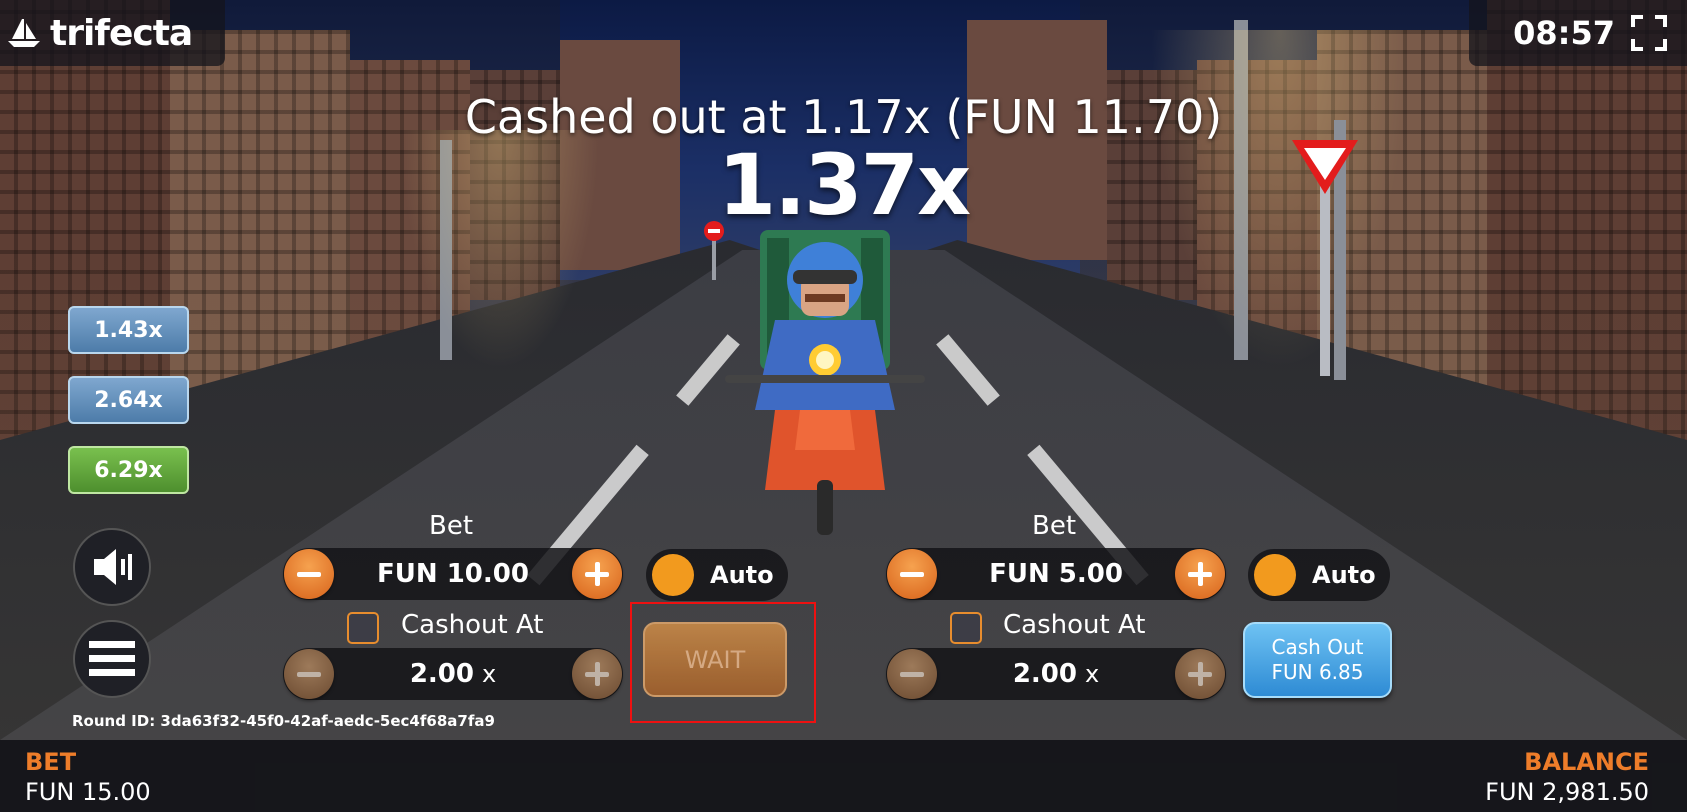 The height and width of the screenshot is (812, 1687). What do you see at coordinates (825, 382) in the screenshot?
I see `scooter-rider` at bounding box center [825, 382].